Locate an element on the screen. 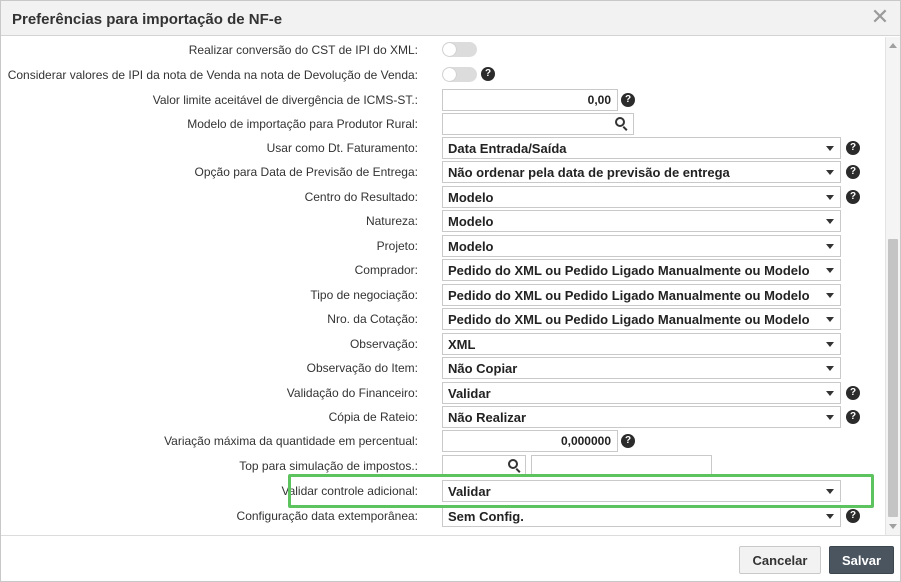 The height and width of the screenshot is (582, 901). field-label: Observação do Item: is located at coordinates (362, 368).